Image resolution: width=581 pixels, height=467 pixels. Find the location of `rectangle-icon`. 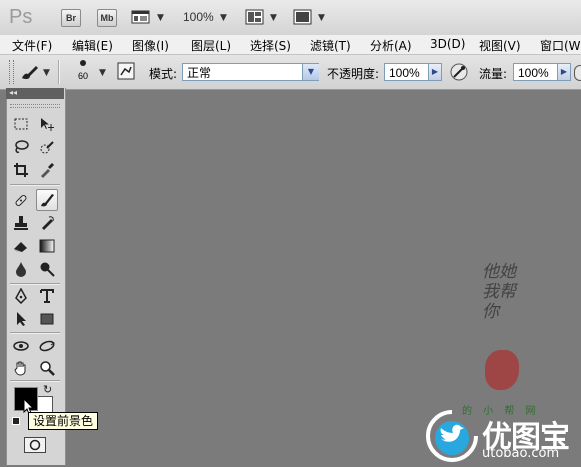

rectangle-icon is located at coordinates (47, 319).